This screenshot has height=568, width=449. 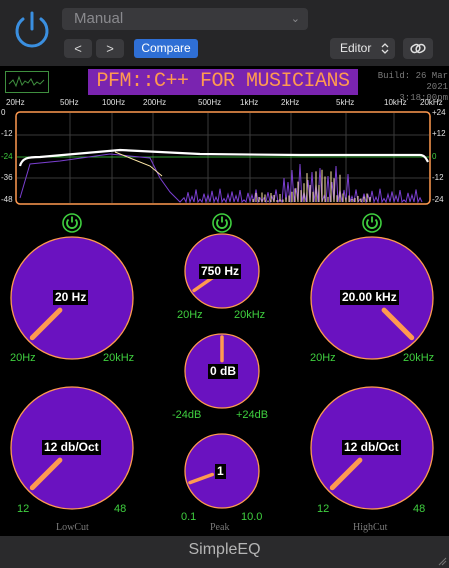 What do you see at coordinates (222, 223) in the screenshot?
I see `peak-bypass-icon` at bounding box center [222, 223].